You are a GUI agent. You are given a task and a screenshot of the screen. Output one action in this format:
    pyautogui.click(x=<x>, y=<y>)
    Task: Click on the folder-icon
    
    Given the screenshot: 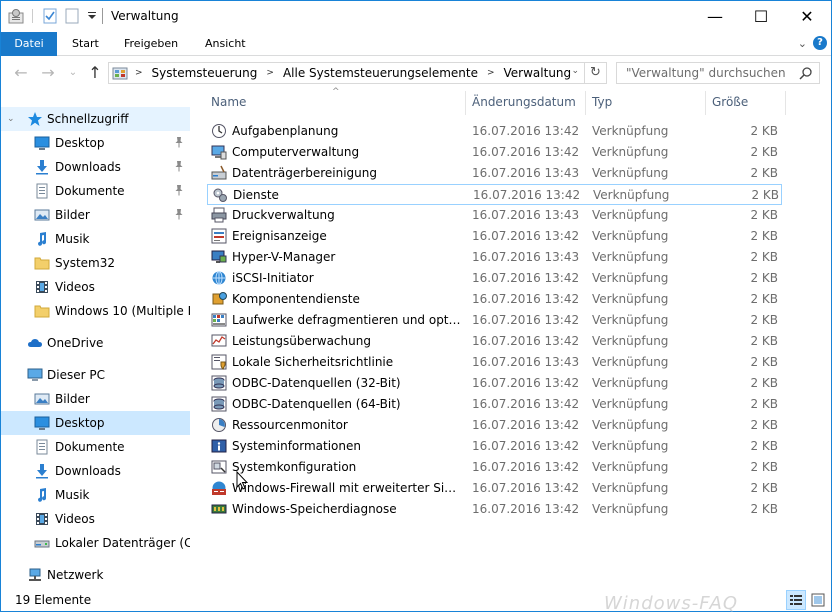 What is the action you would take?
    pyautogui.click(x=42, y=311)
    